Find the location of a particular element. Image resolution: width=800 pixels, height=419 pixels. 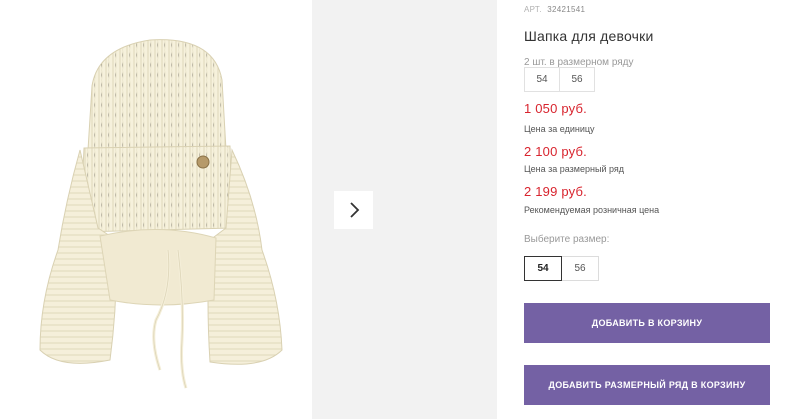

set-price: 2 100 руб. is located at coordinates (555, 151).